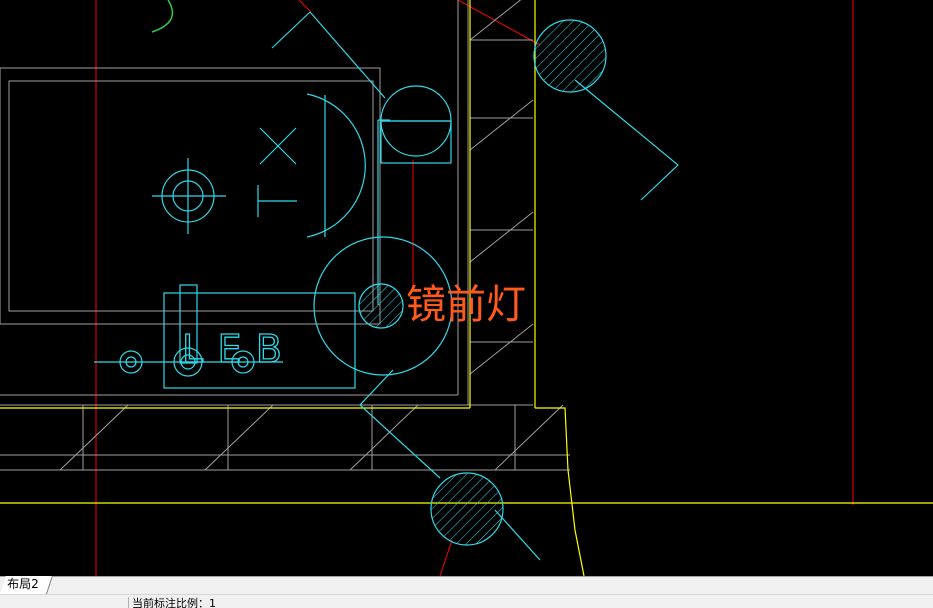 This screenshot has width=933, height=608. I want to click on fixture-circle-top, so click(570, 56).